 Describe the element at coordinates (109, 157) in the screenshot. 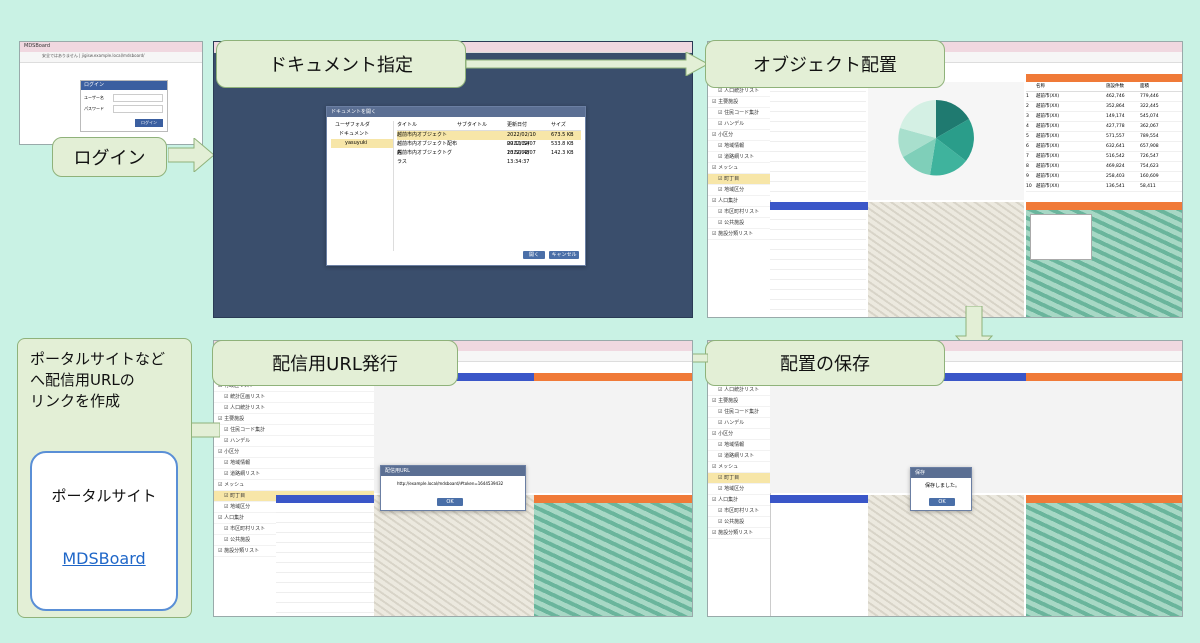

I see `step-login: ログイン` at that location.